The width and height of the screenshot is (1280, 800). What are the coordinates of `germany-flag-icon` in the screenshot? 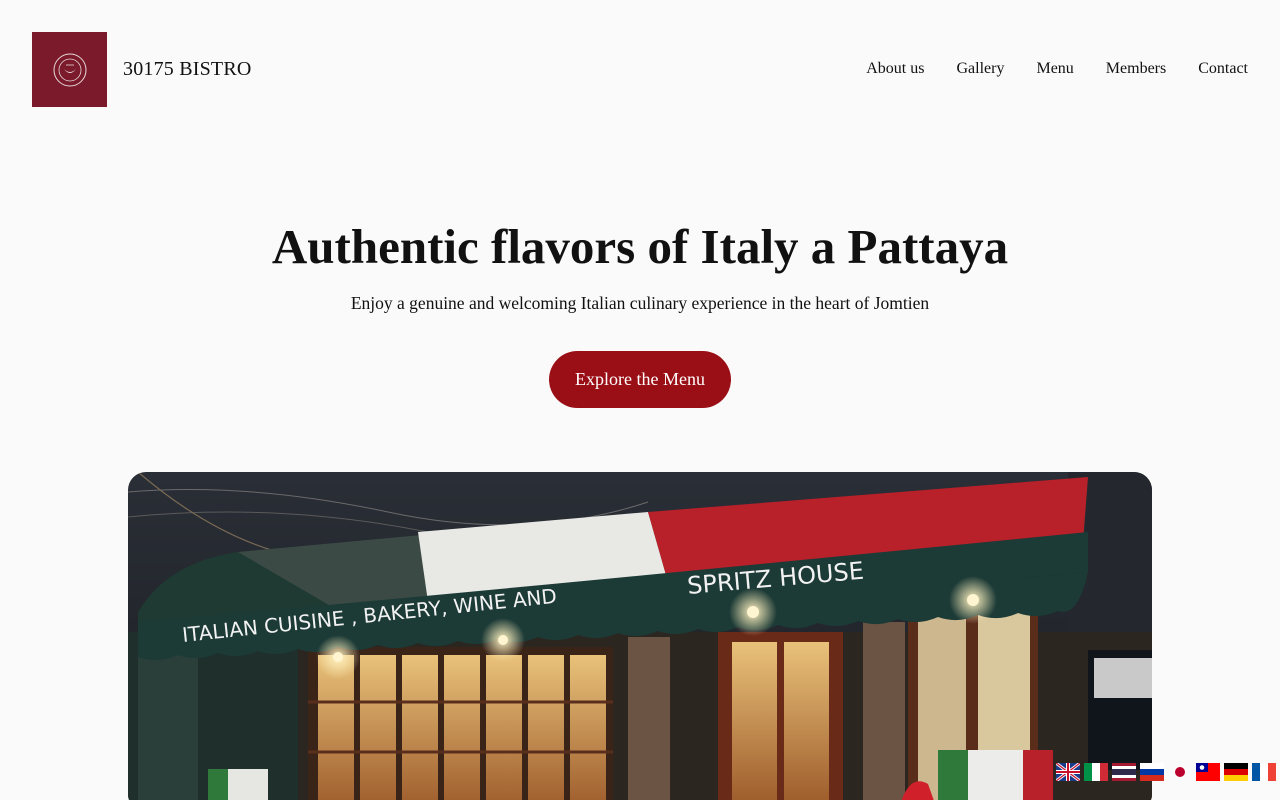 It's located at (1236, 772).